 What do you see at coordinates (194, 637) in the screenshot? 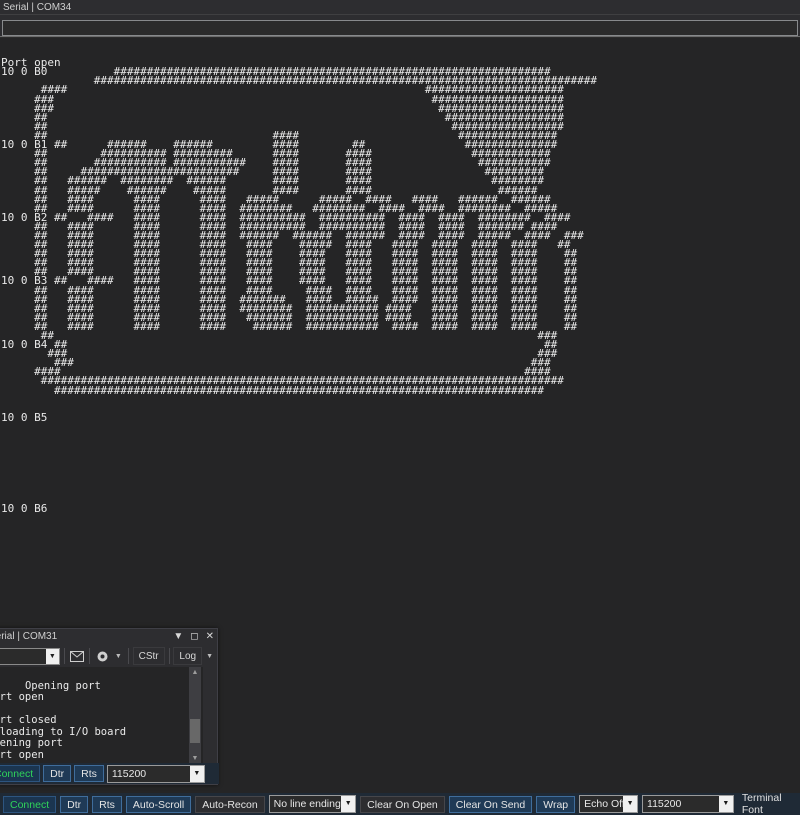
I see `maximize-icon: ◻` at bounding box center [194, 637].